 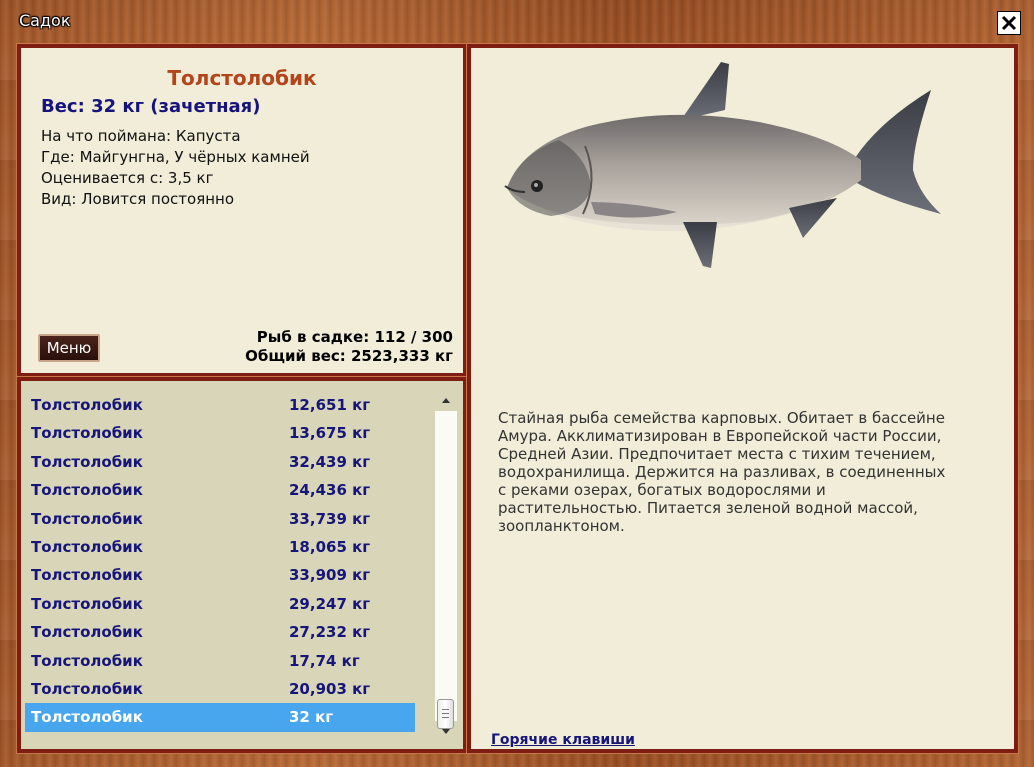 I want to click on fish-count: Рыб в садке: 112 / 300, so click(x=354, y=337).